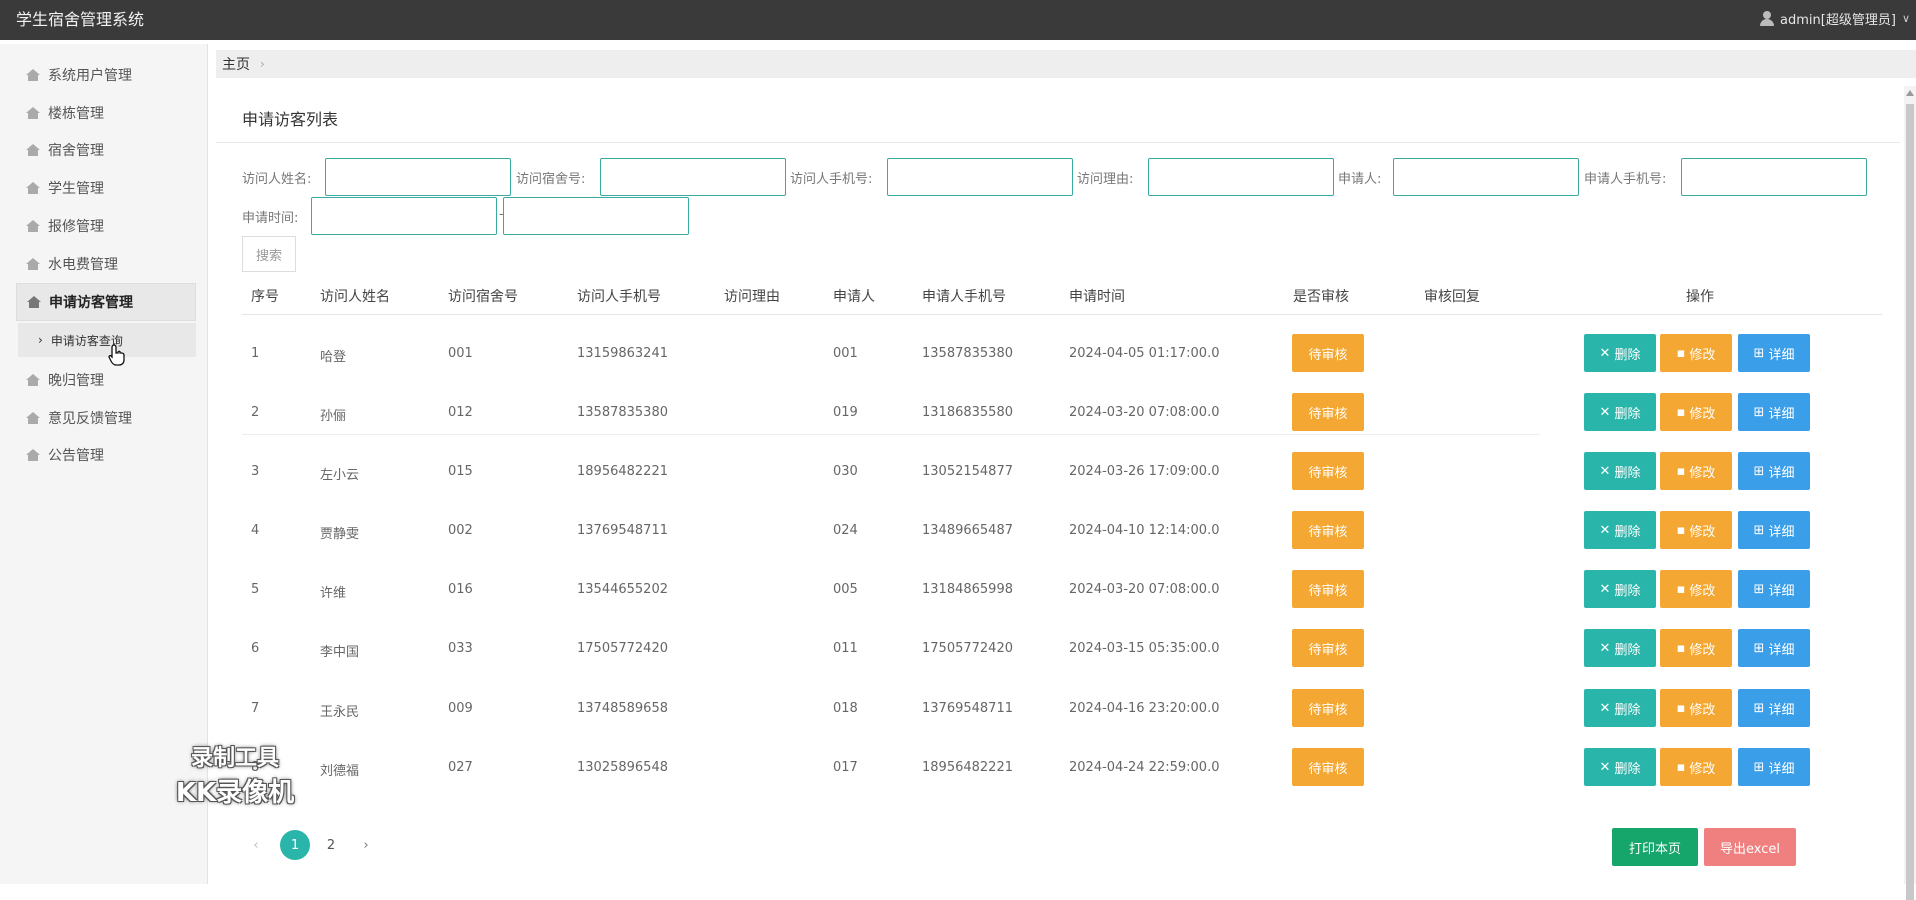 The width and height of the screenshot is (1916, 900). Describe the element at coordinates (1759, 353) in the screenshot. I see `detail-icon: ⊞` at that location.